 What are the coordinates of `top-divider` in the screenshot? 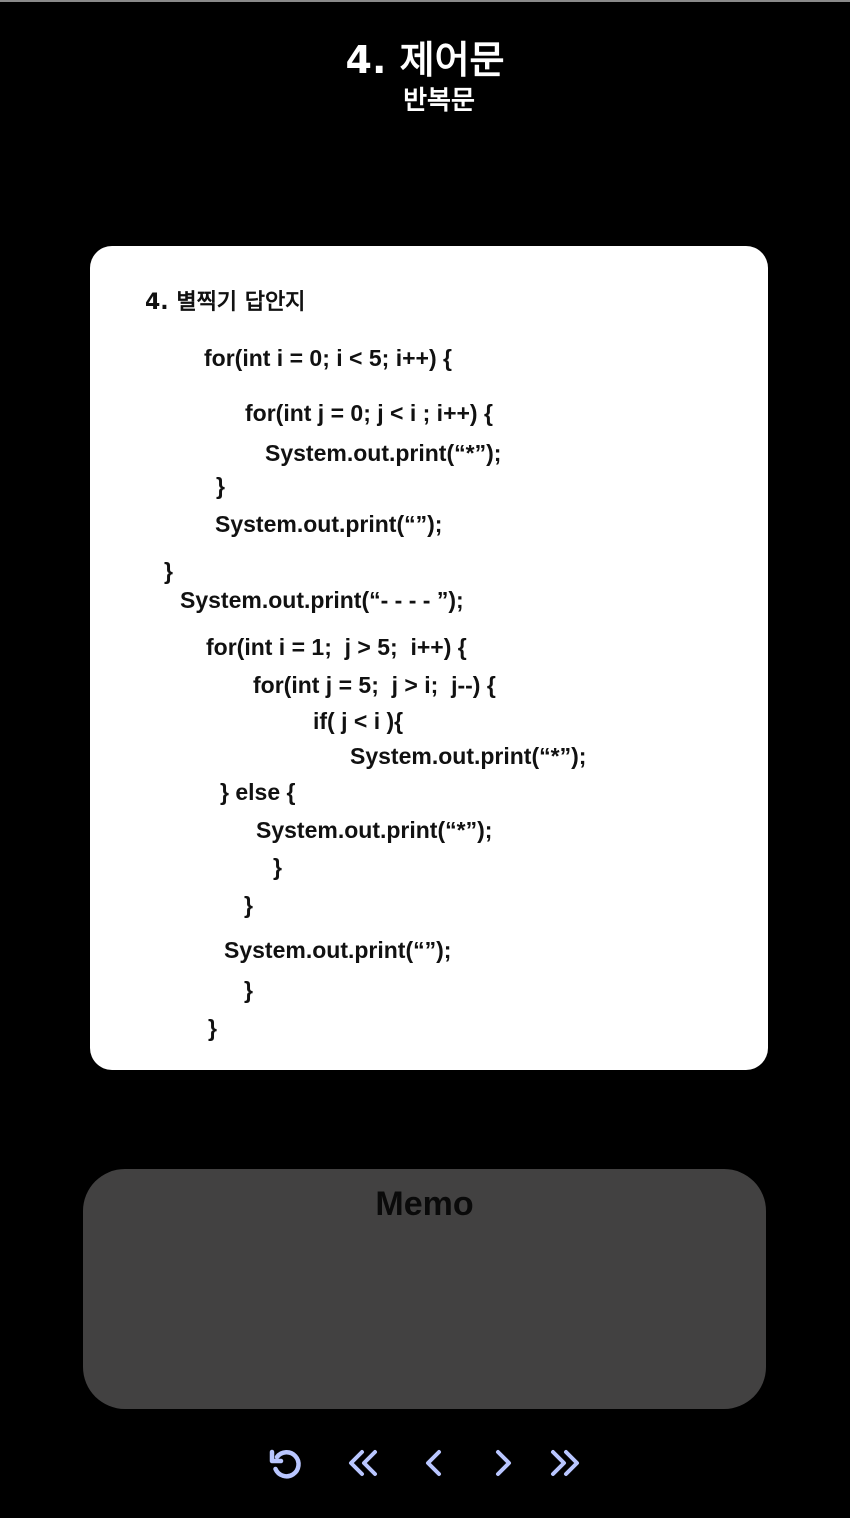 It's located at (425, 1).